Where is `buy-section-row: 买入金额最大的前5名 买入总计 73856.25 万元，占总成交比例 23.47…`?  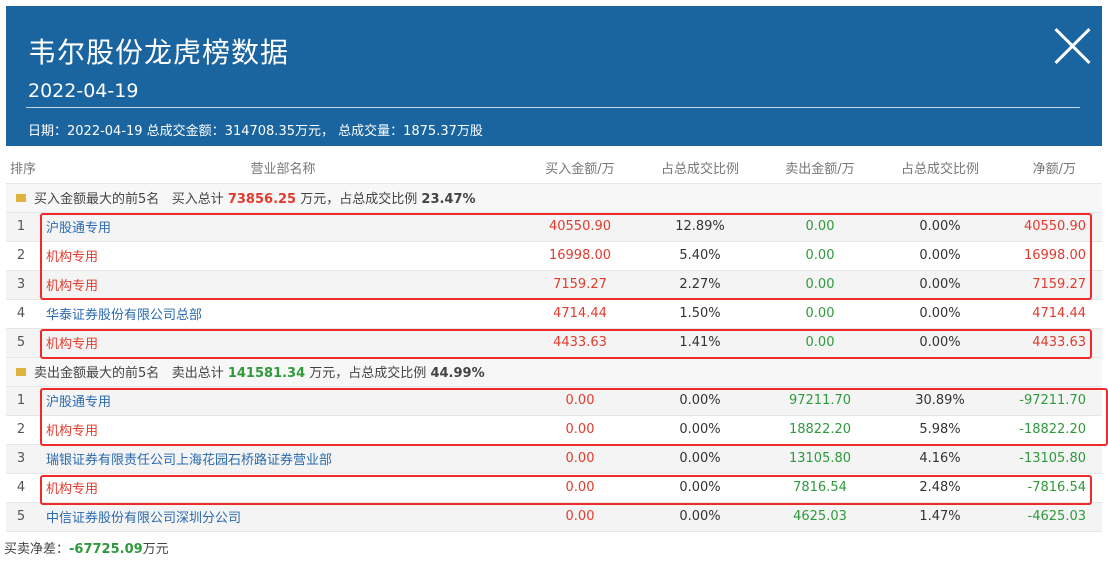
buy-section-row: 买入金额最大的前5名 买入总计 73856.25 万元，占总成交比例 23.47… is located at coordinates (554, 198).